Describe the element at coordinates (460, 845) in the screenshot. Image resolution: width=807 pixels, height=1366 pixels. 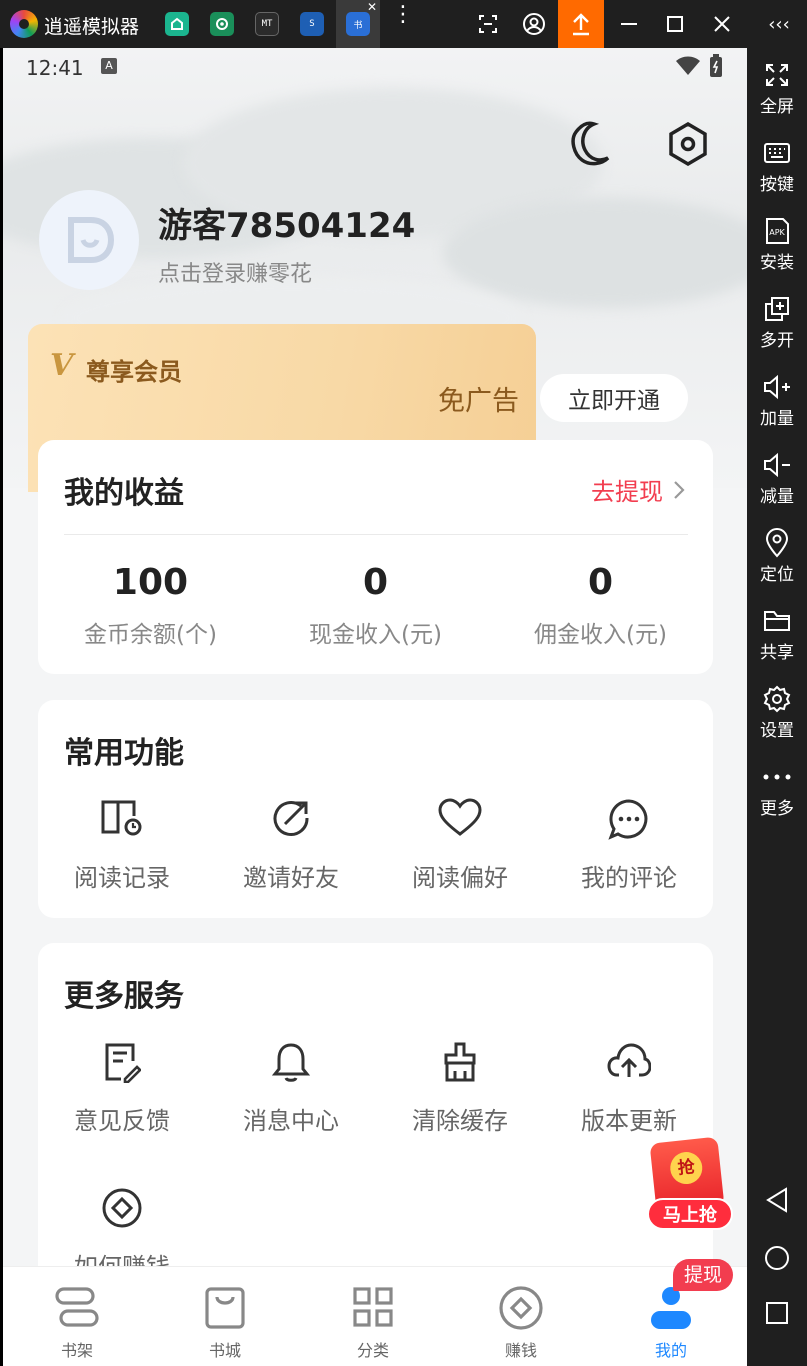
I see `func-reading-preference: 阅读偏好` at that location.